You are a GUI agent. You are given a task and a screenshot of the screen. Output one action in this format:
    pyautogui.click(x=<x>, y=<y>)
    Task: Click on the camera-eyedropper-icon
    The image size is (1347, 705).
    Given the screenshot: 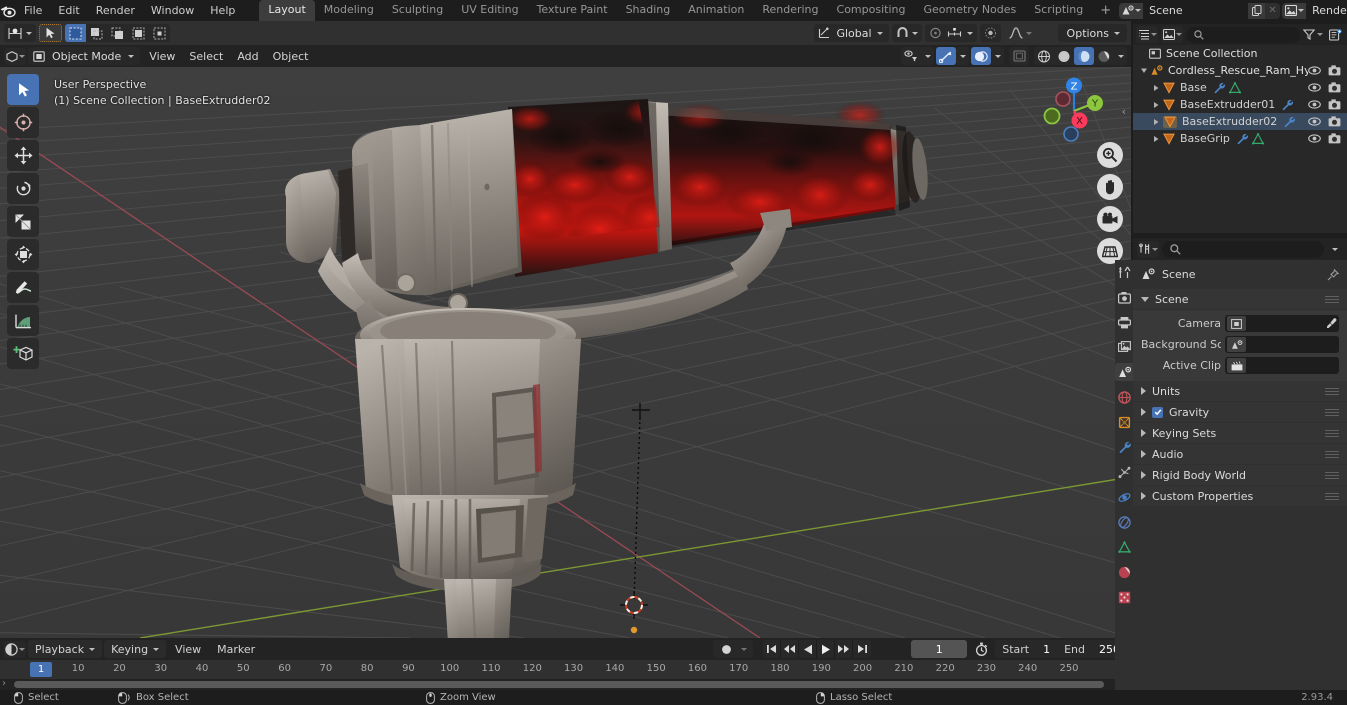 What is the action you would take?
    pyautogui.click(x=1331, y=323)
    